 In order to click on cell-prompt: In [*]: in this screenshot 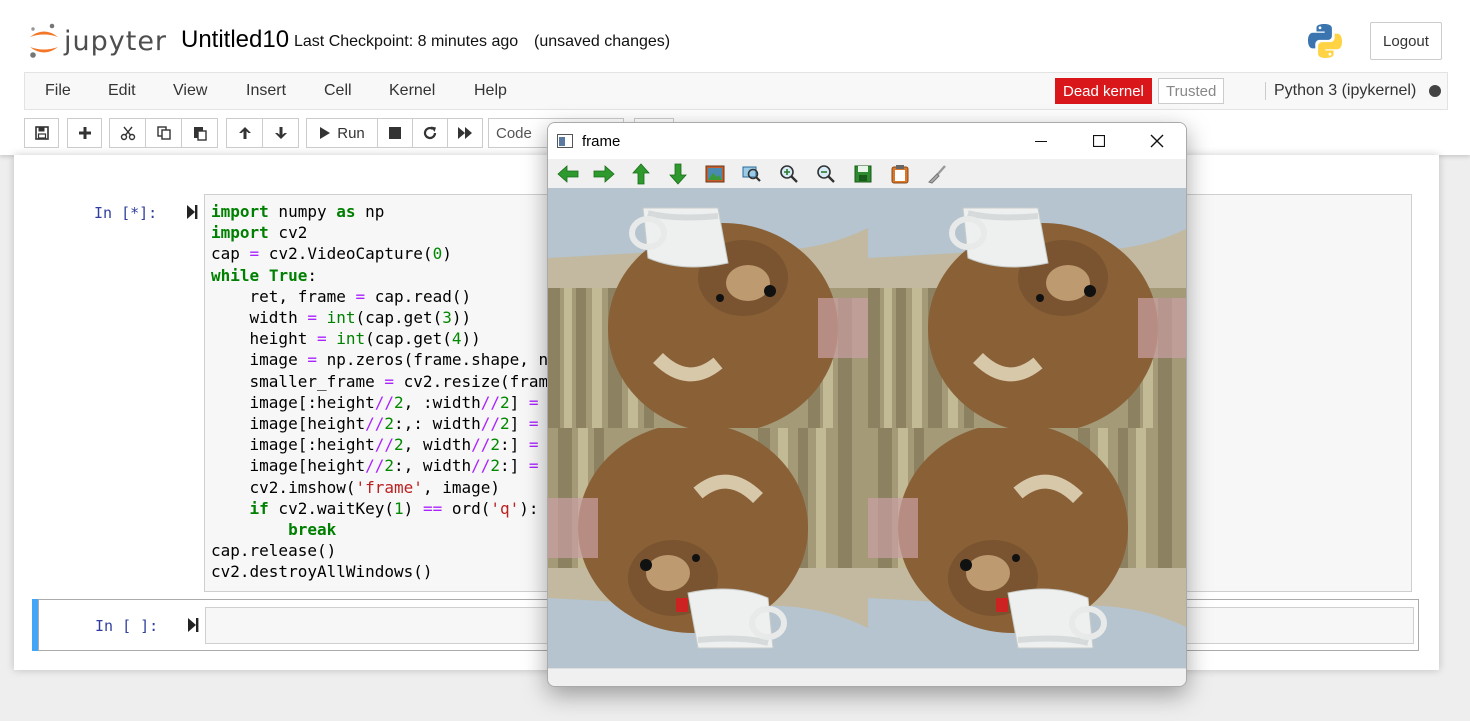, I will do `click(126, 213)`.